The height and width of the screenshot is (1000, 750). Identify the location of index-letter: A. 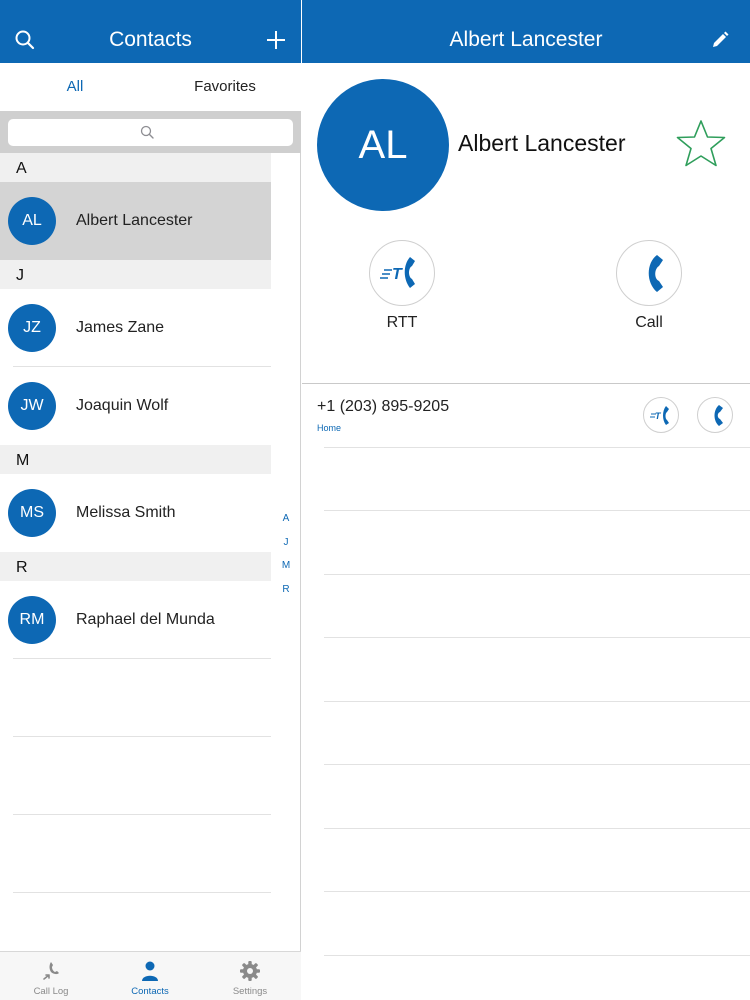
(286, 520).